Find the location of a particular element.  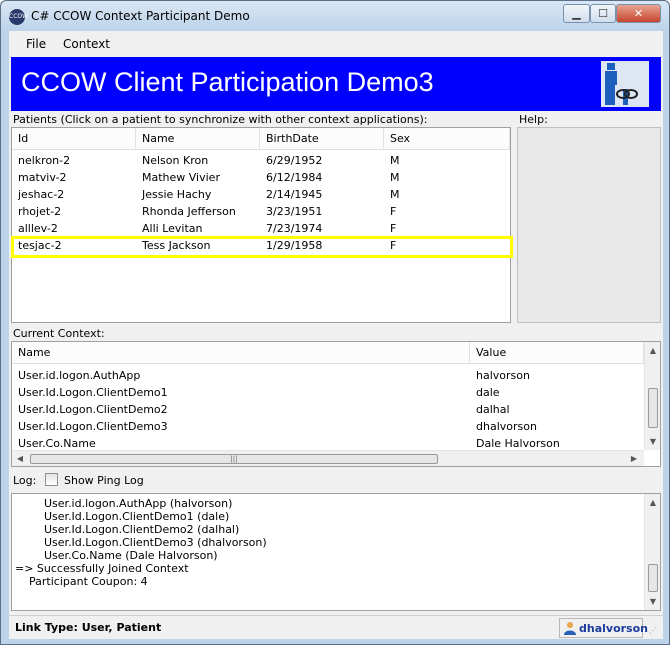

ccow-link-logo-icon is located at coordinates (625, 84).